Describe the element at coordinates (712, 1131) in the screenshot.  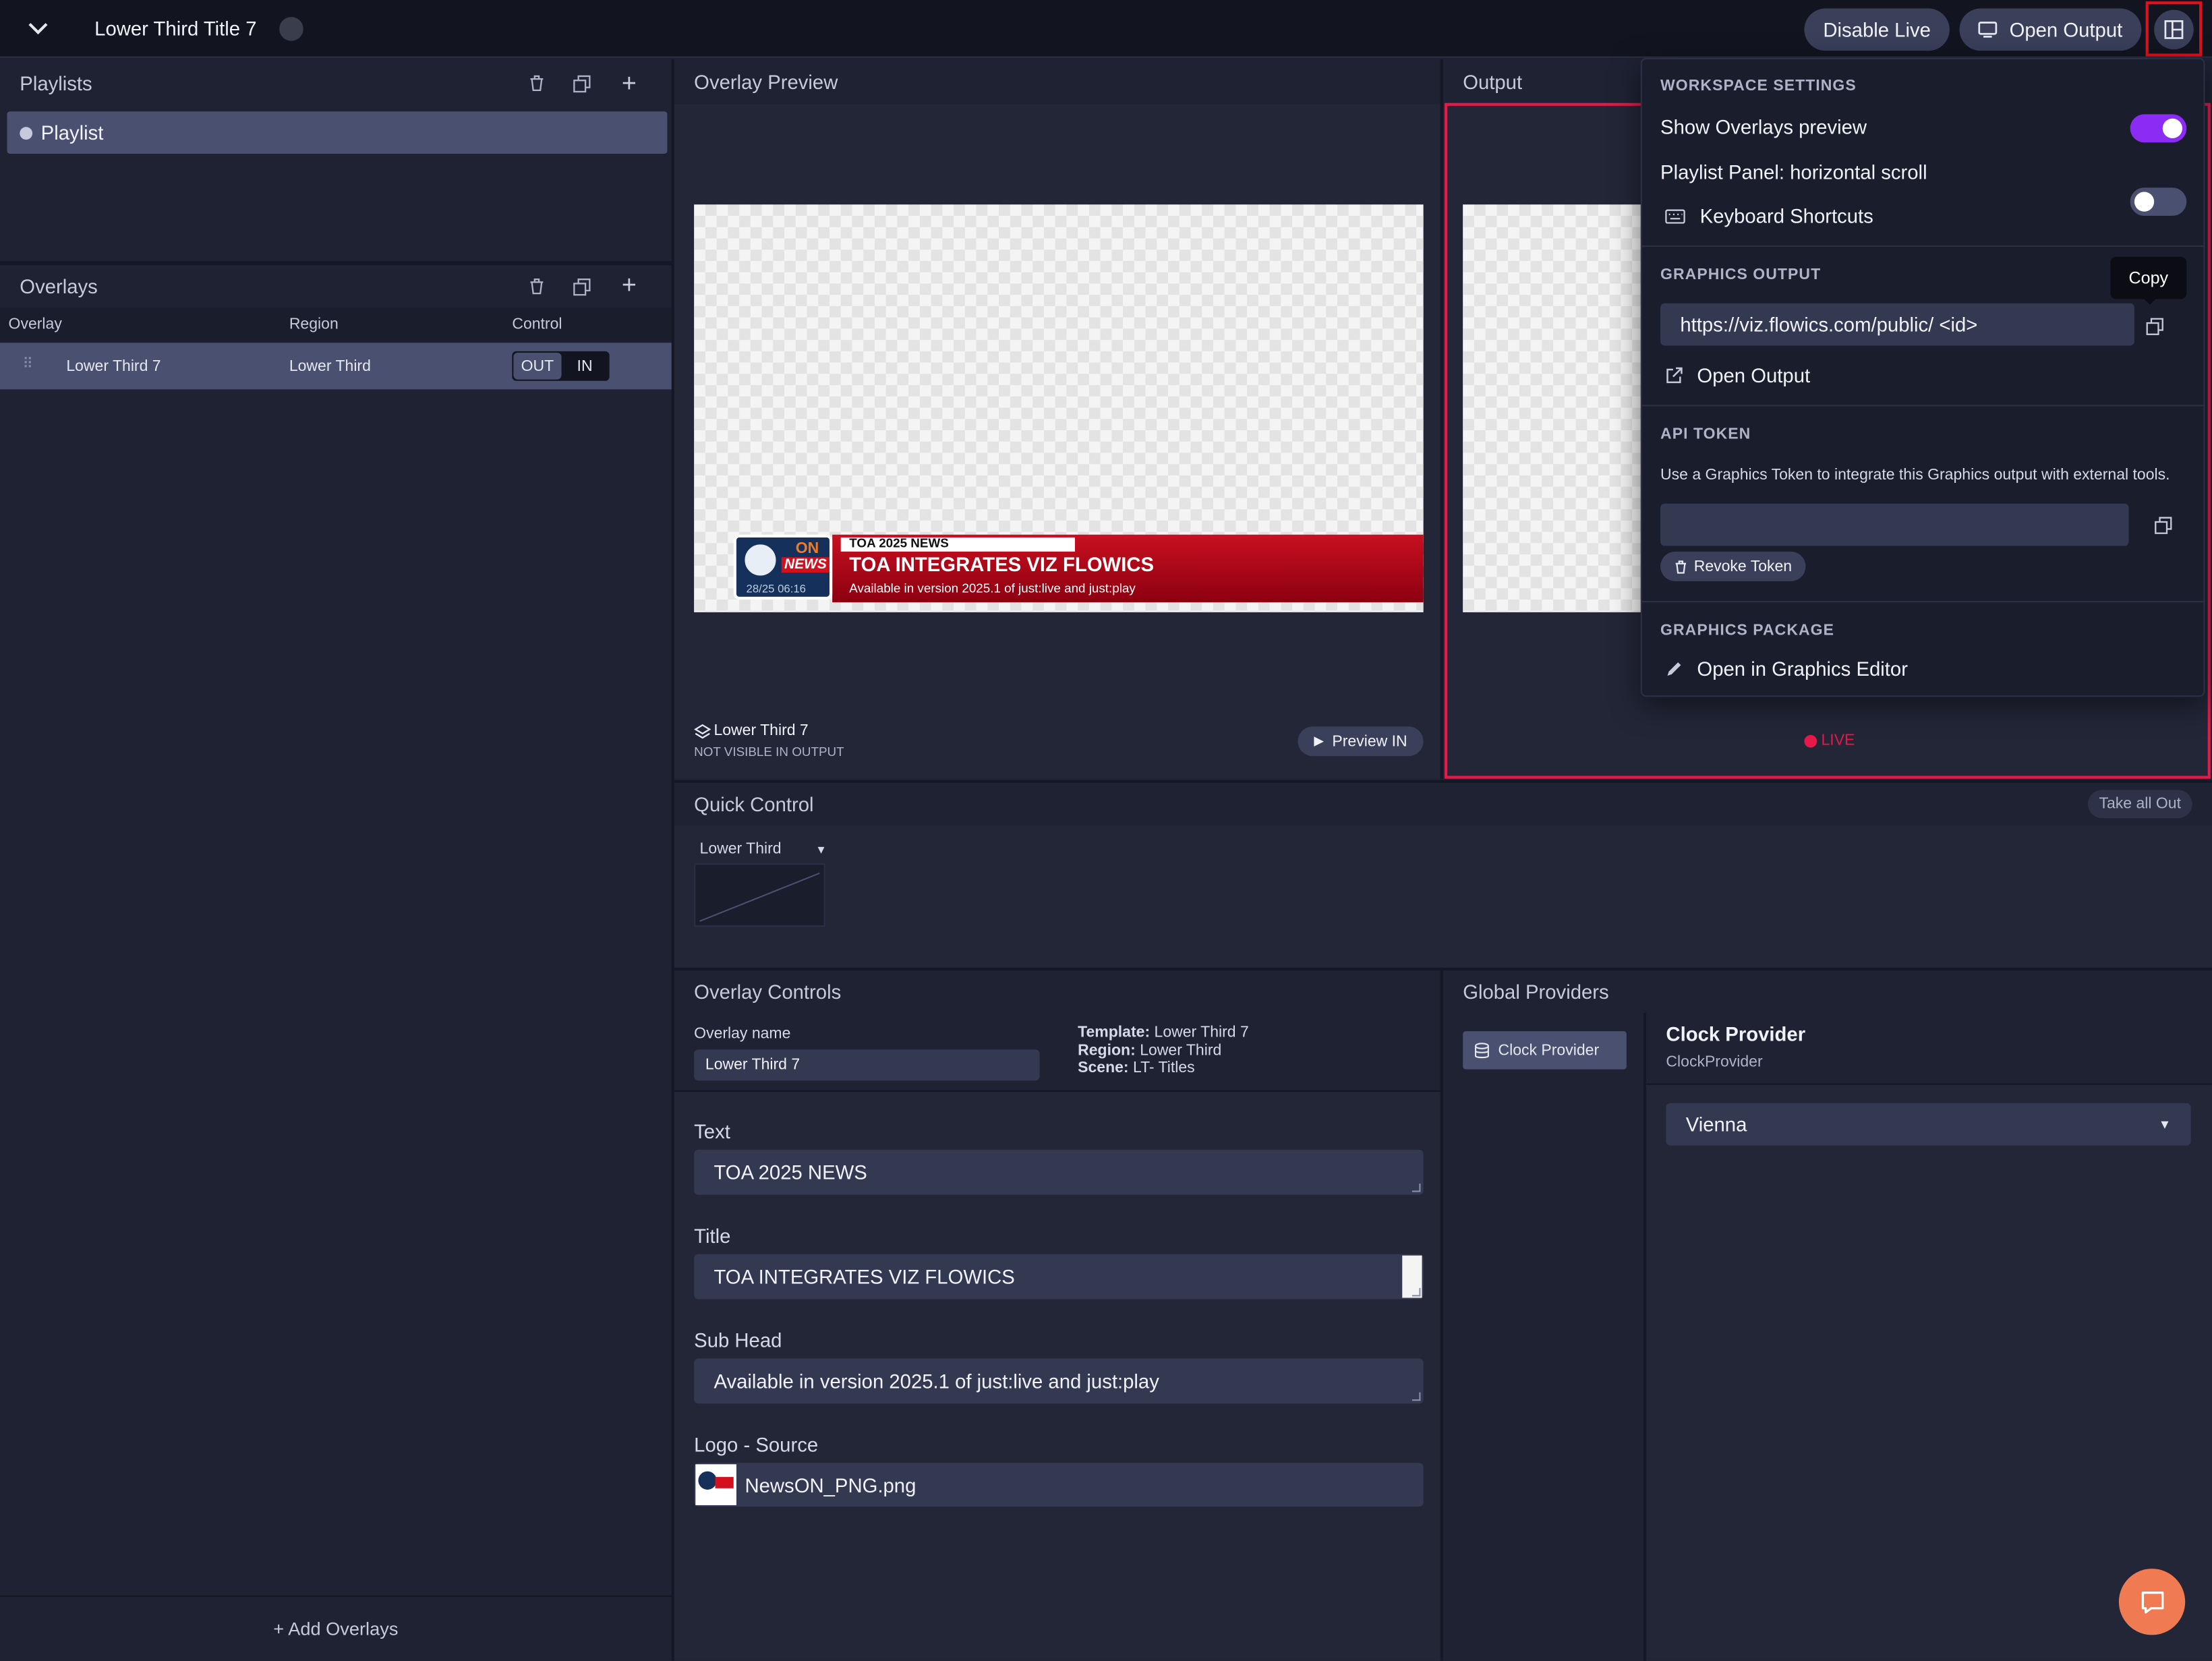
I see `text-field-label: Text` at that location.